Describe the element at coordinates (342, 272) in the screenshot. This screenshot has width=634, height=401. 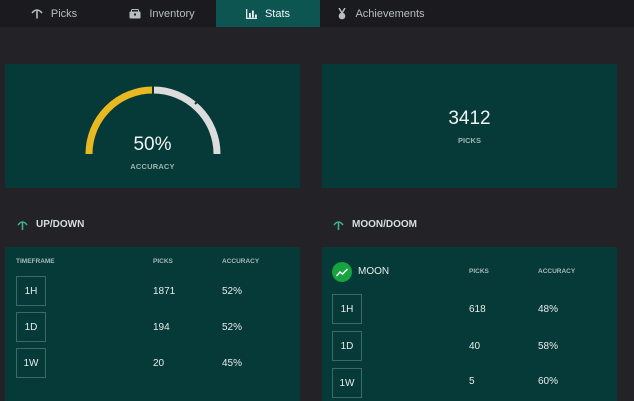
I see `trending-up-icon` at that location.